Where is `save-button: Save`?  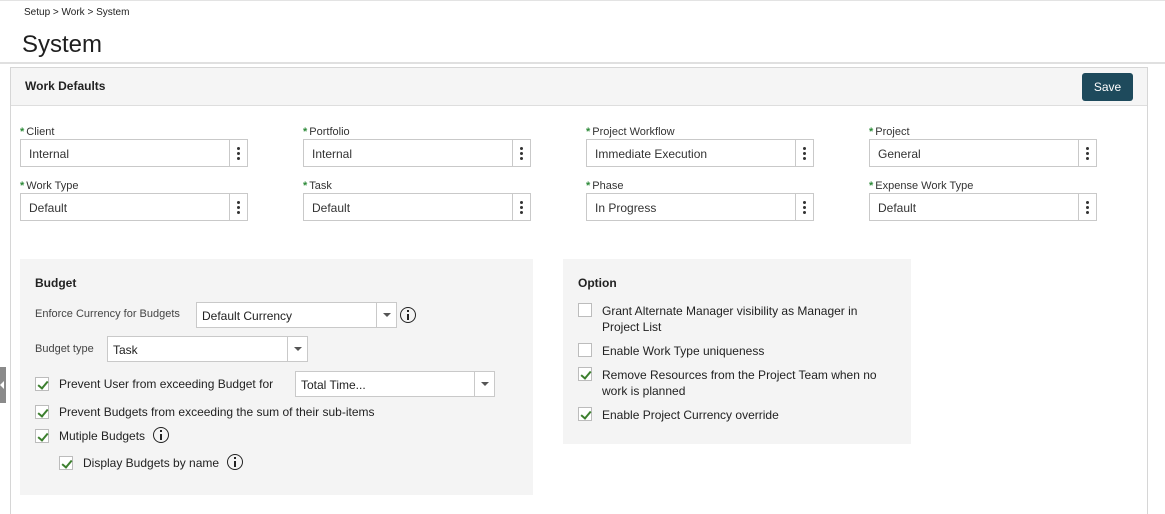
save-button: Save is located at coordinates (1107, 87).